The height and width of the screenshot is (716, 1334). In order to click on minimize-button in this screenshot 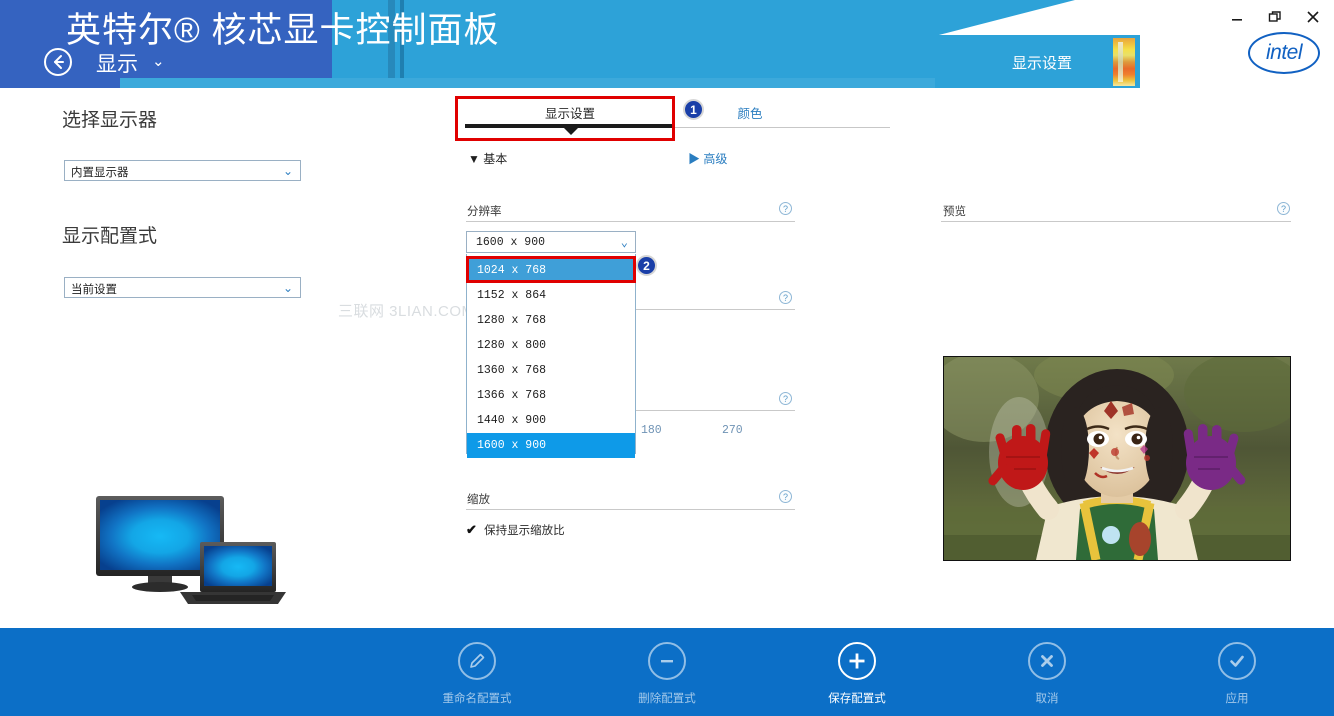, I will do `click(1237, 17)`.